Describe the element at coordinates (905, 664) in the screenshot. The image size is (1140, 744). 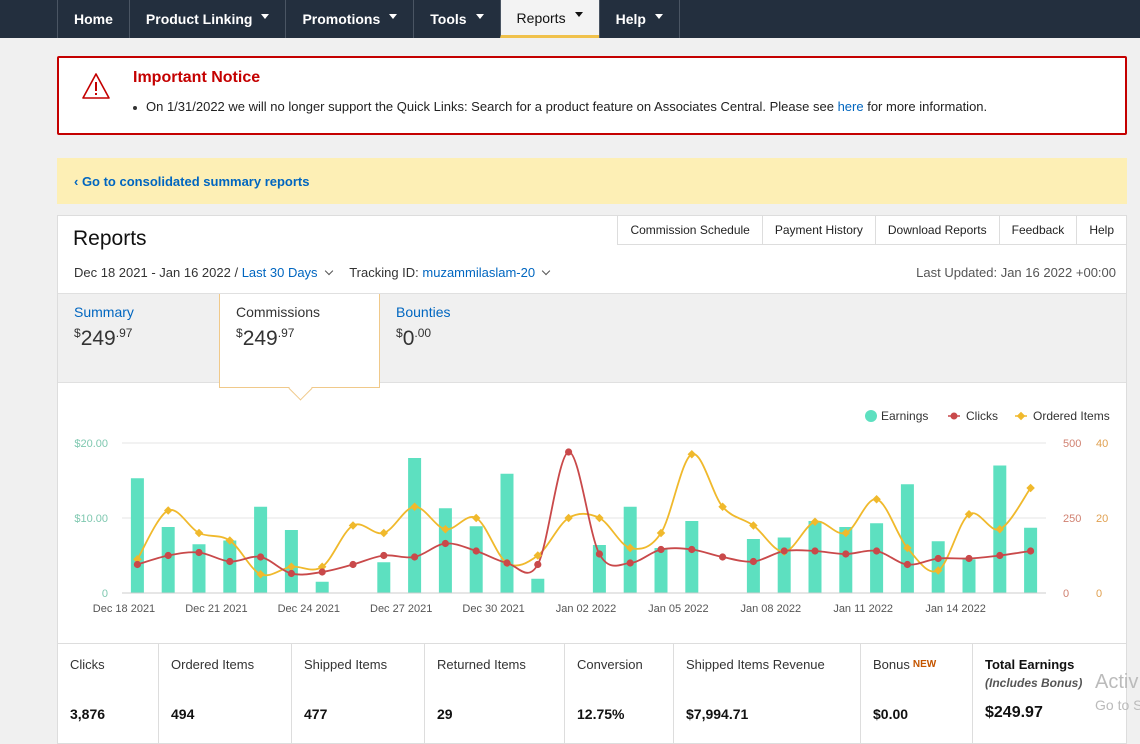
I see `stat-label: Bonus NEW` at that location.